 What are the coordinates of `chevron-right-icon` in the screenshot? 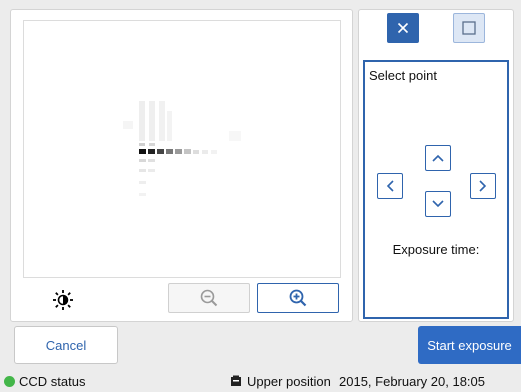 It's located at (483, 186).